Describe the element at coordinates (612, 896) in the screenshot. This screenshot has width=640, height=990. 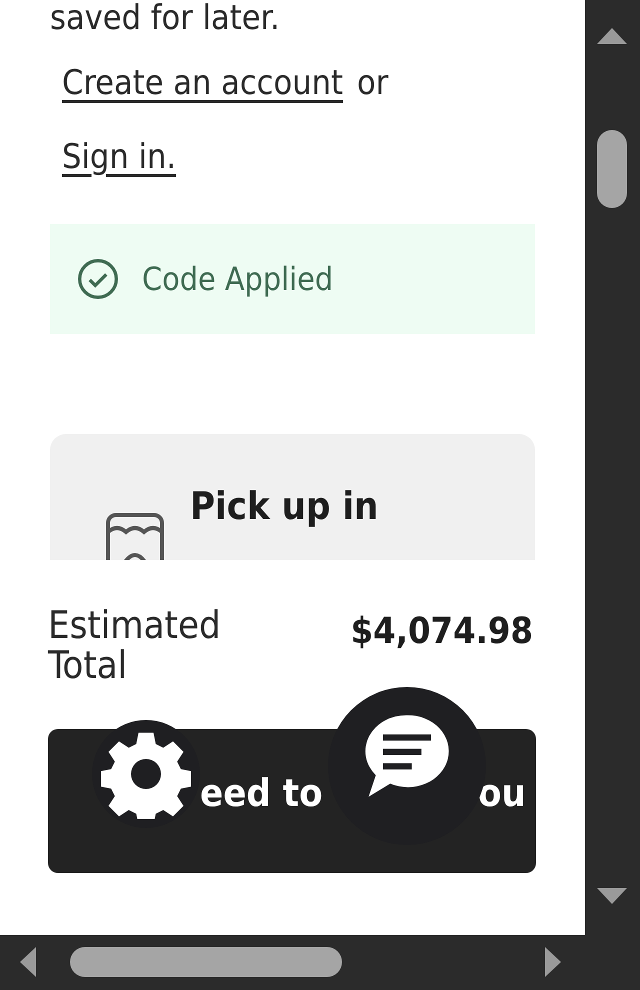
I see `scroll-down-arrow-icon` at that location.